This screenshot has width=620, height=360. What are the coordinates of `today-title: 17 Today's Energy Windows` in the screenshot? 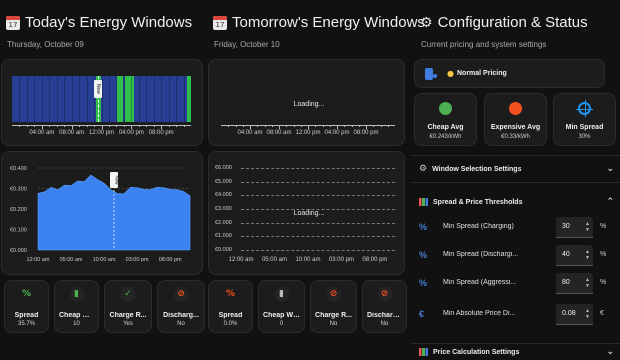 It's located at (99, 22).